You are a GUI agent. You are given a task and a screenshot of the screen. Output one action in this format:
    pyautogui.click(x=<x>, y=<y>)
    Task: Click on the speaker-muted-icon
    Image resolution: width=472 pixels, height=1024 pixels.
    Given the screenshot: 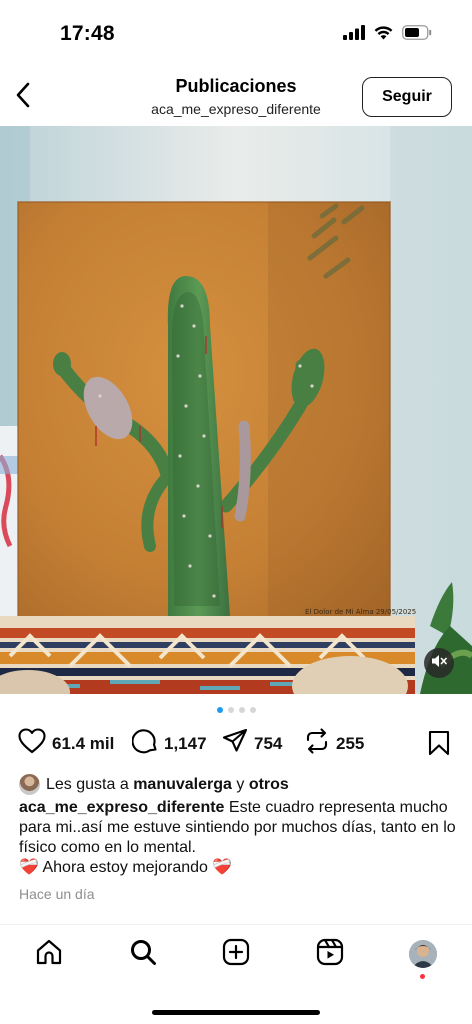 What is the action you would take?
    pyautogui.click(x=439, y=663)
    